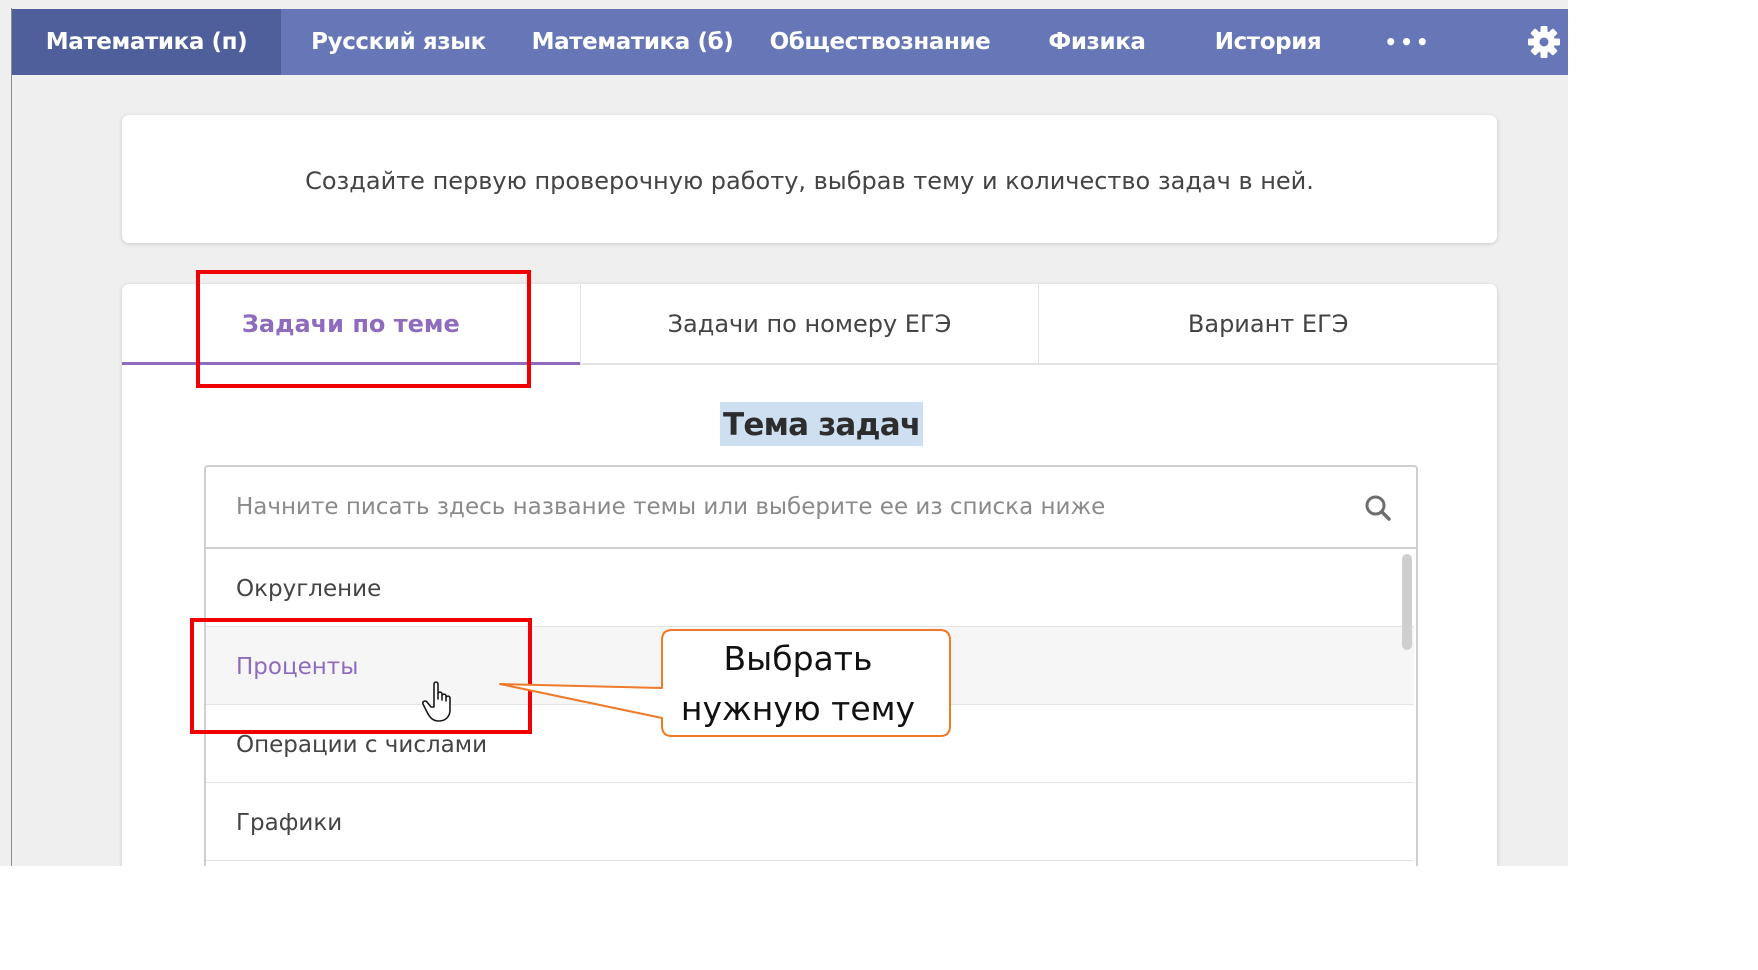 This screenshot has height=970, width=1758. Describe the element at coordinates (351, 324) in the screenshot. I see `tab-tasks-by-topic: Задачи по теме` at that location.